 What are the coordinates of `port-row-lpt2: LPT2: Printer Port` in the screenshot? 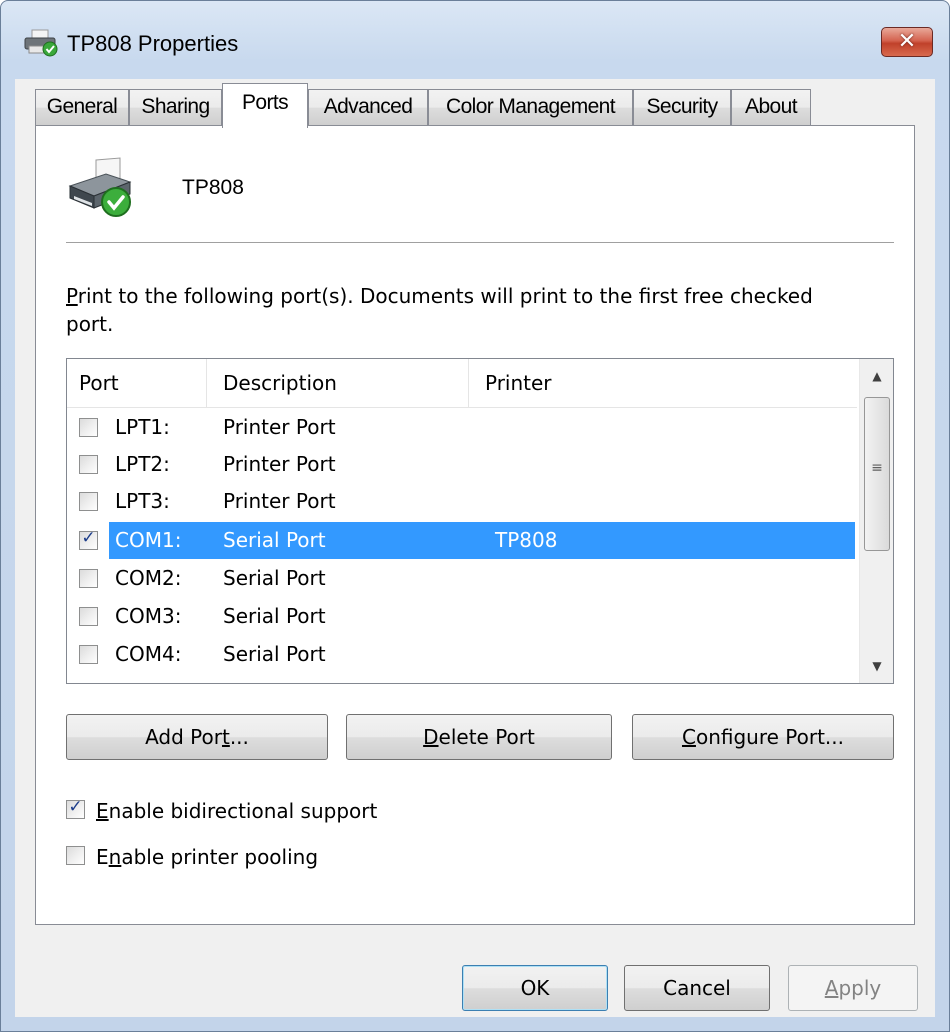 It's located at (462, 464).